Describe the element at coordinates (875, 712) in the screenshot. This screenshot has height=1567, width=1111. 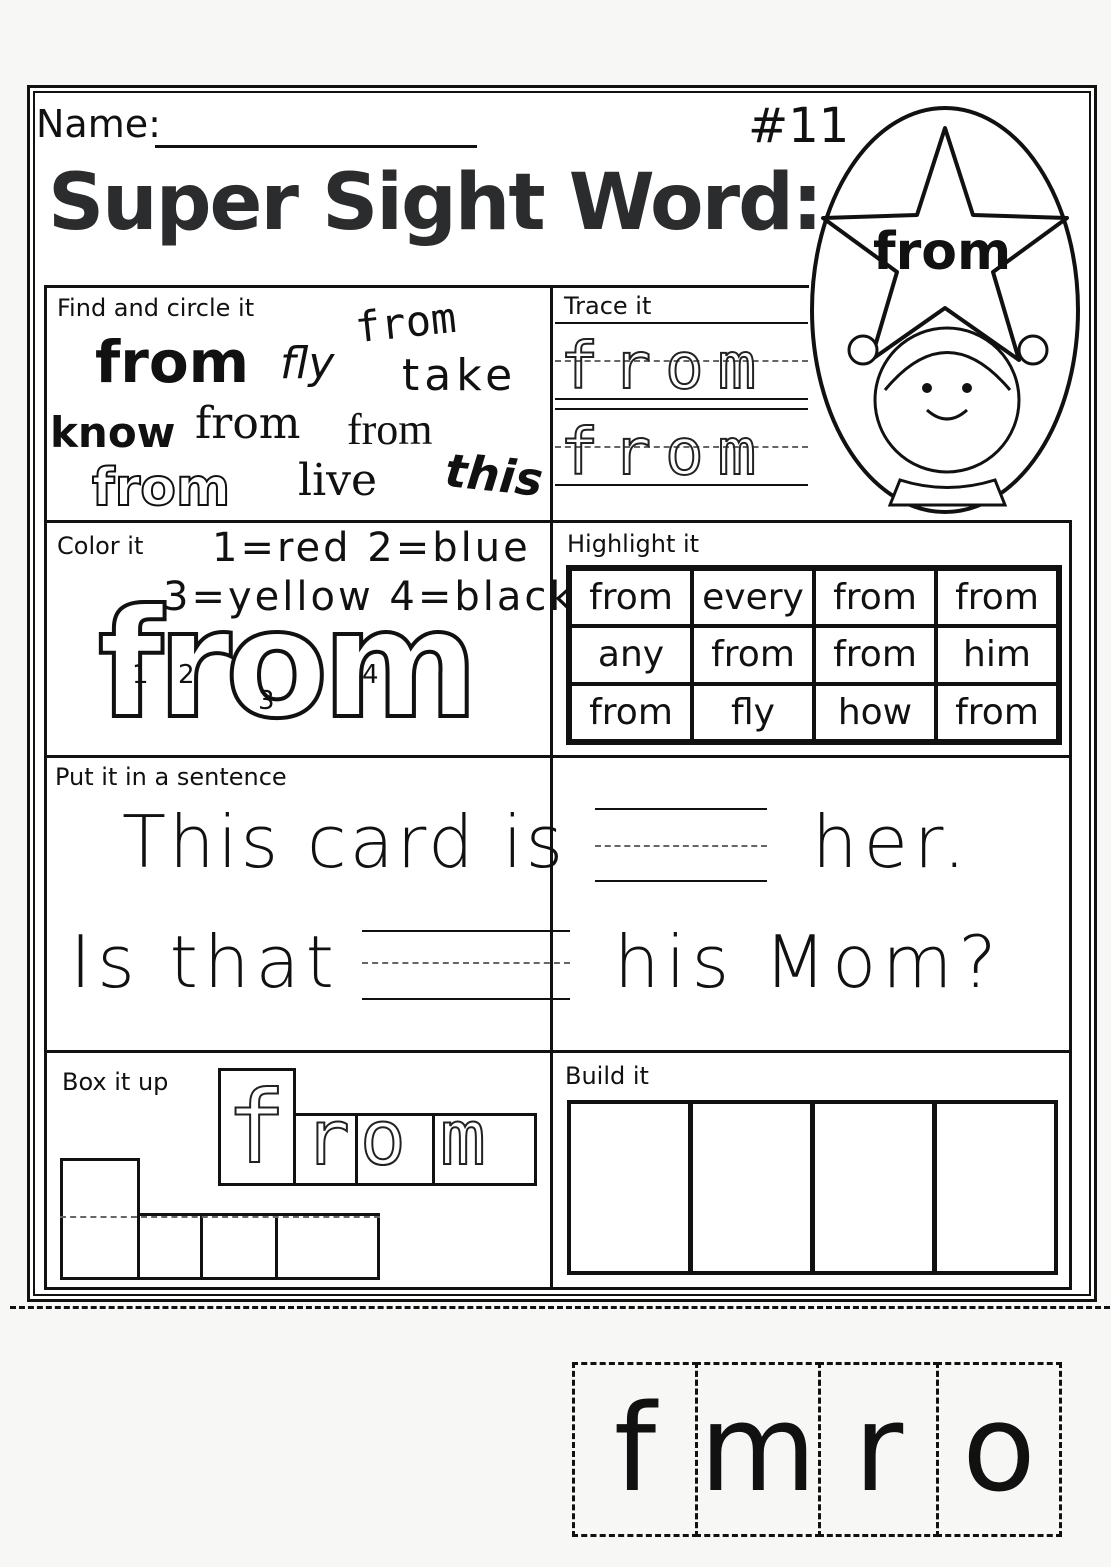
I see `highlight-cell: how` at that location.